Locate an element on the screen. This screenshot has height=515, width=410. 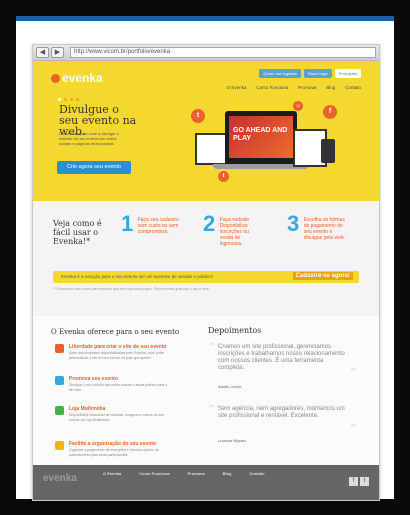
browser-toolbar: ◀ ▶ http://www.vicom.br/portfolio/evenka is located at coordinates (206, 53).